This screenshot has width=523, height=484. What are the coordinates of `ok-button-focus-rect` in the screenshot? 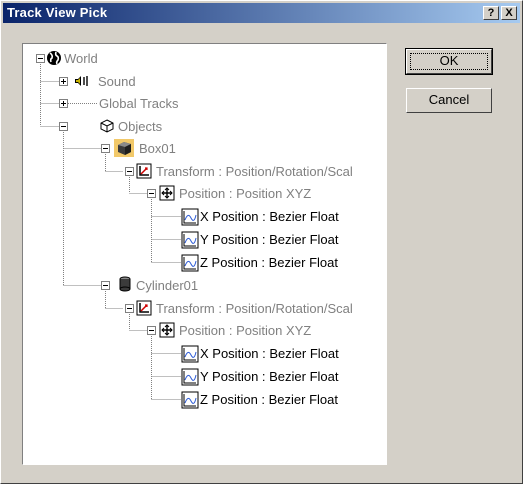 It's located at (449, 61).